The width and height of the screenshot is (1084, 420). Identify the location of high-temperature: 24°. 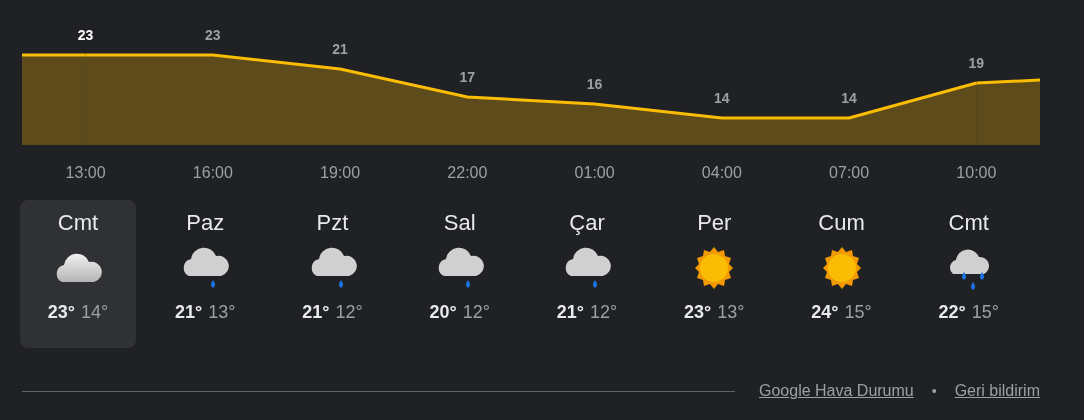
(825, 312).